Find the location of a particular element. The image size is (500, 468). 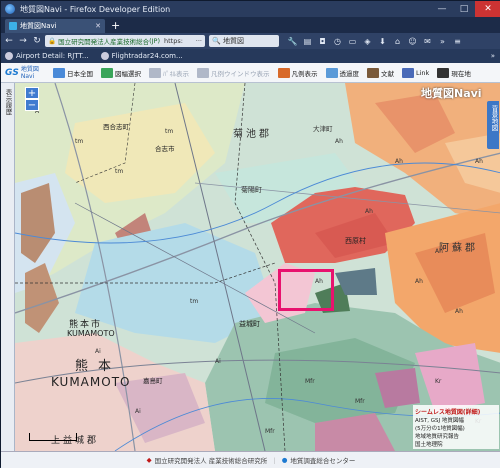

map-label: 嘉島町 is located at coordinates (153, 381).